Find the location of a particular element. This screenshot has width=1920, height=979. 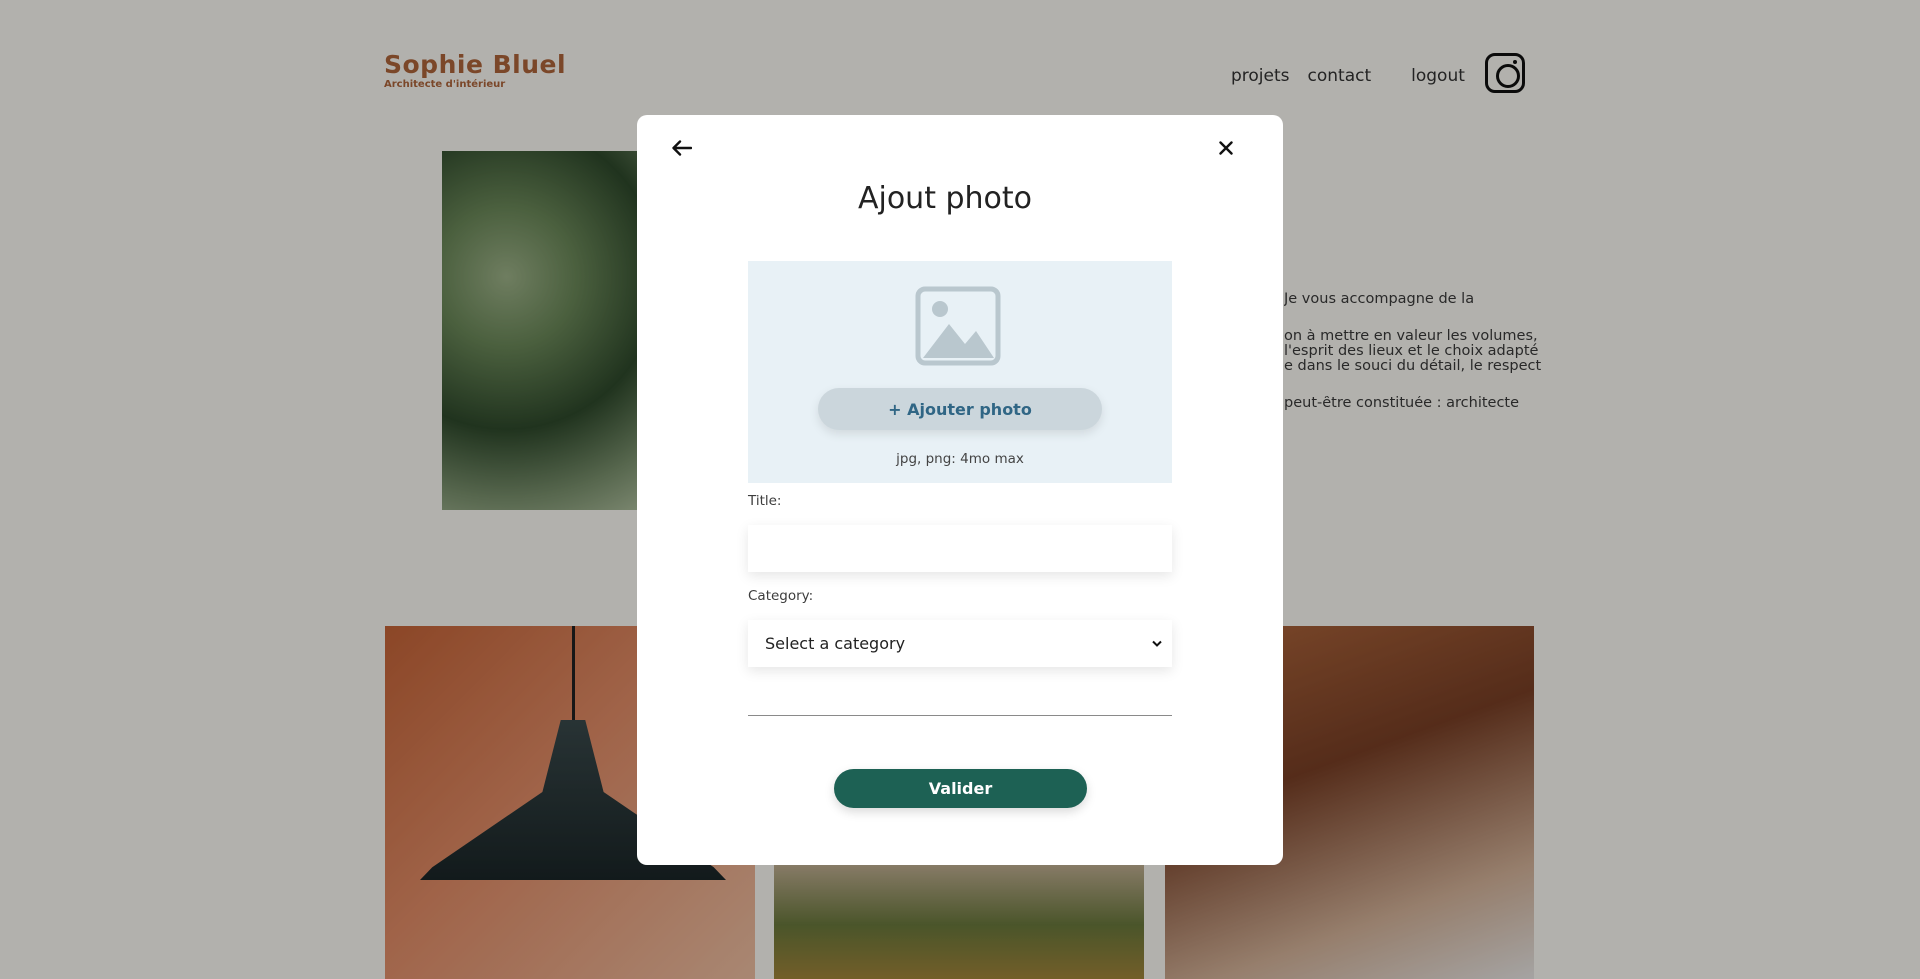

submit-button: Valider is located at coordinates (960, 788).